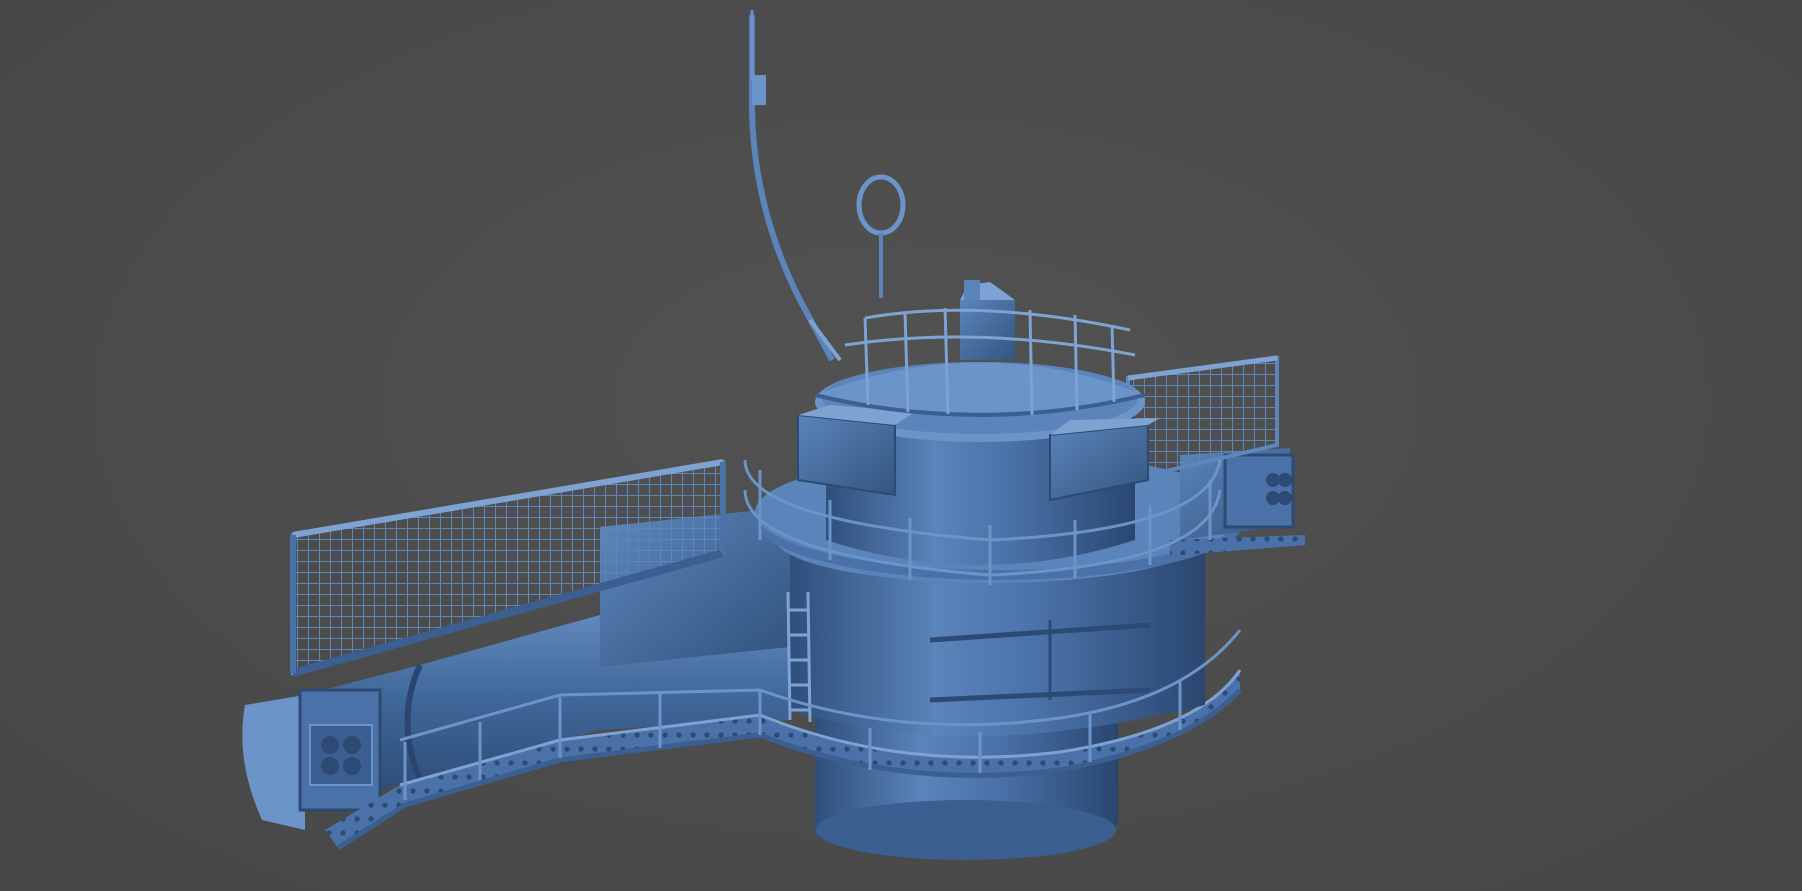 The width and height of the screenshot is (1802, 891). I want to click on top-turret, so click(987, 320).